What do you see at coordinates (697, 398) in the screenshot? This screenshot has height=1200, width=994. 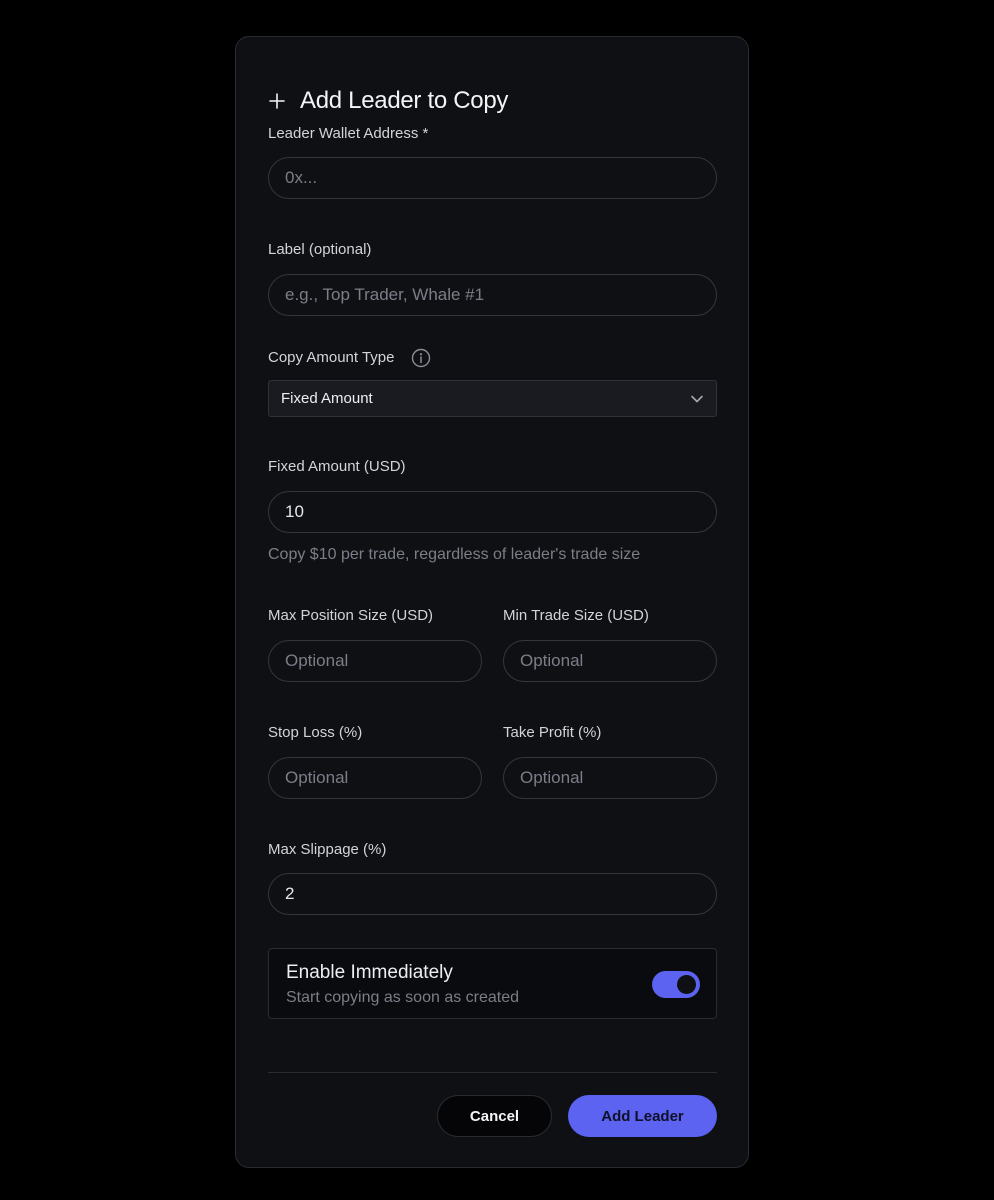 I see `chevron-down-icon` at bounding box center [697, 398].